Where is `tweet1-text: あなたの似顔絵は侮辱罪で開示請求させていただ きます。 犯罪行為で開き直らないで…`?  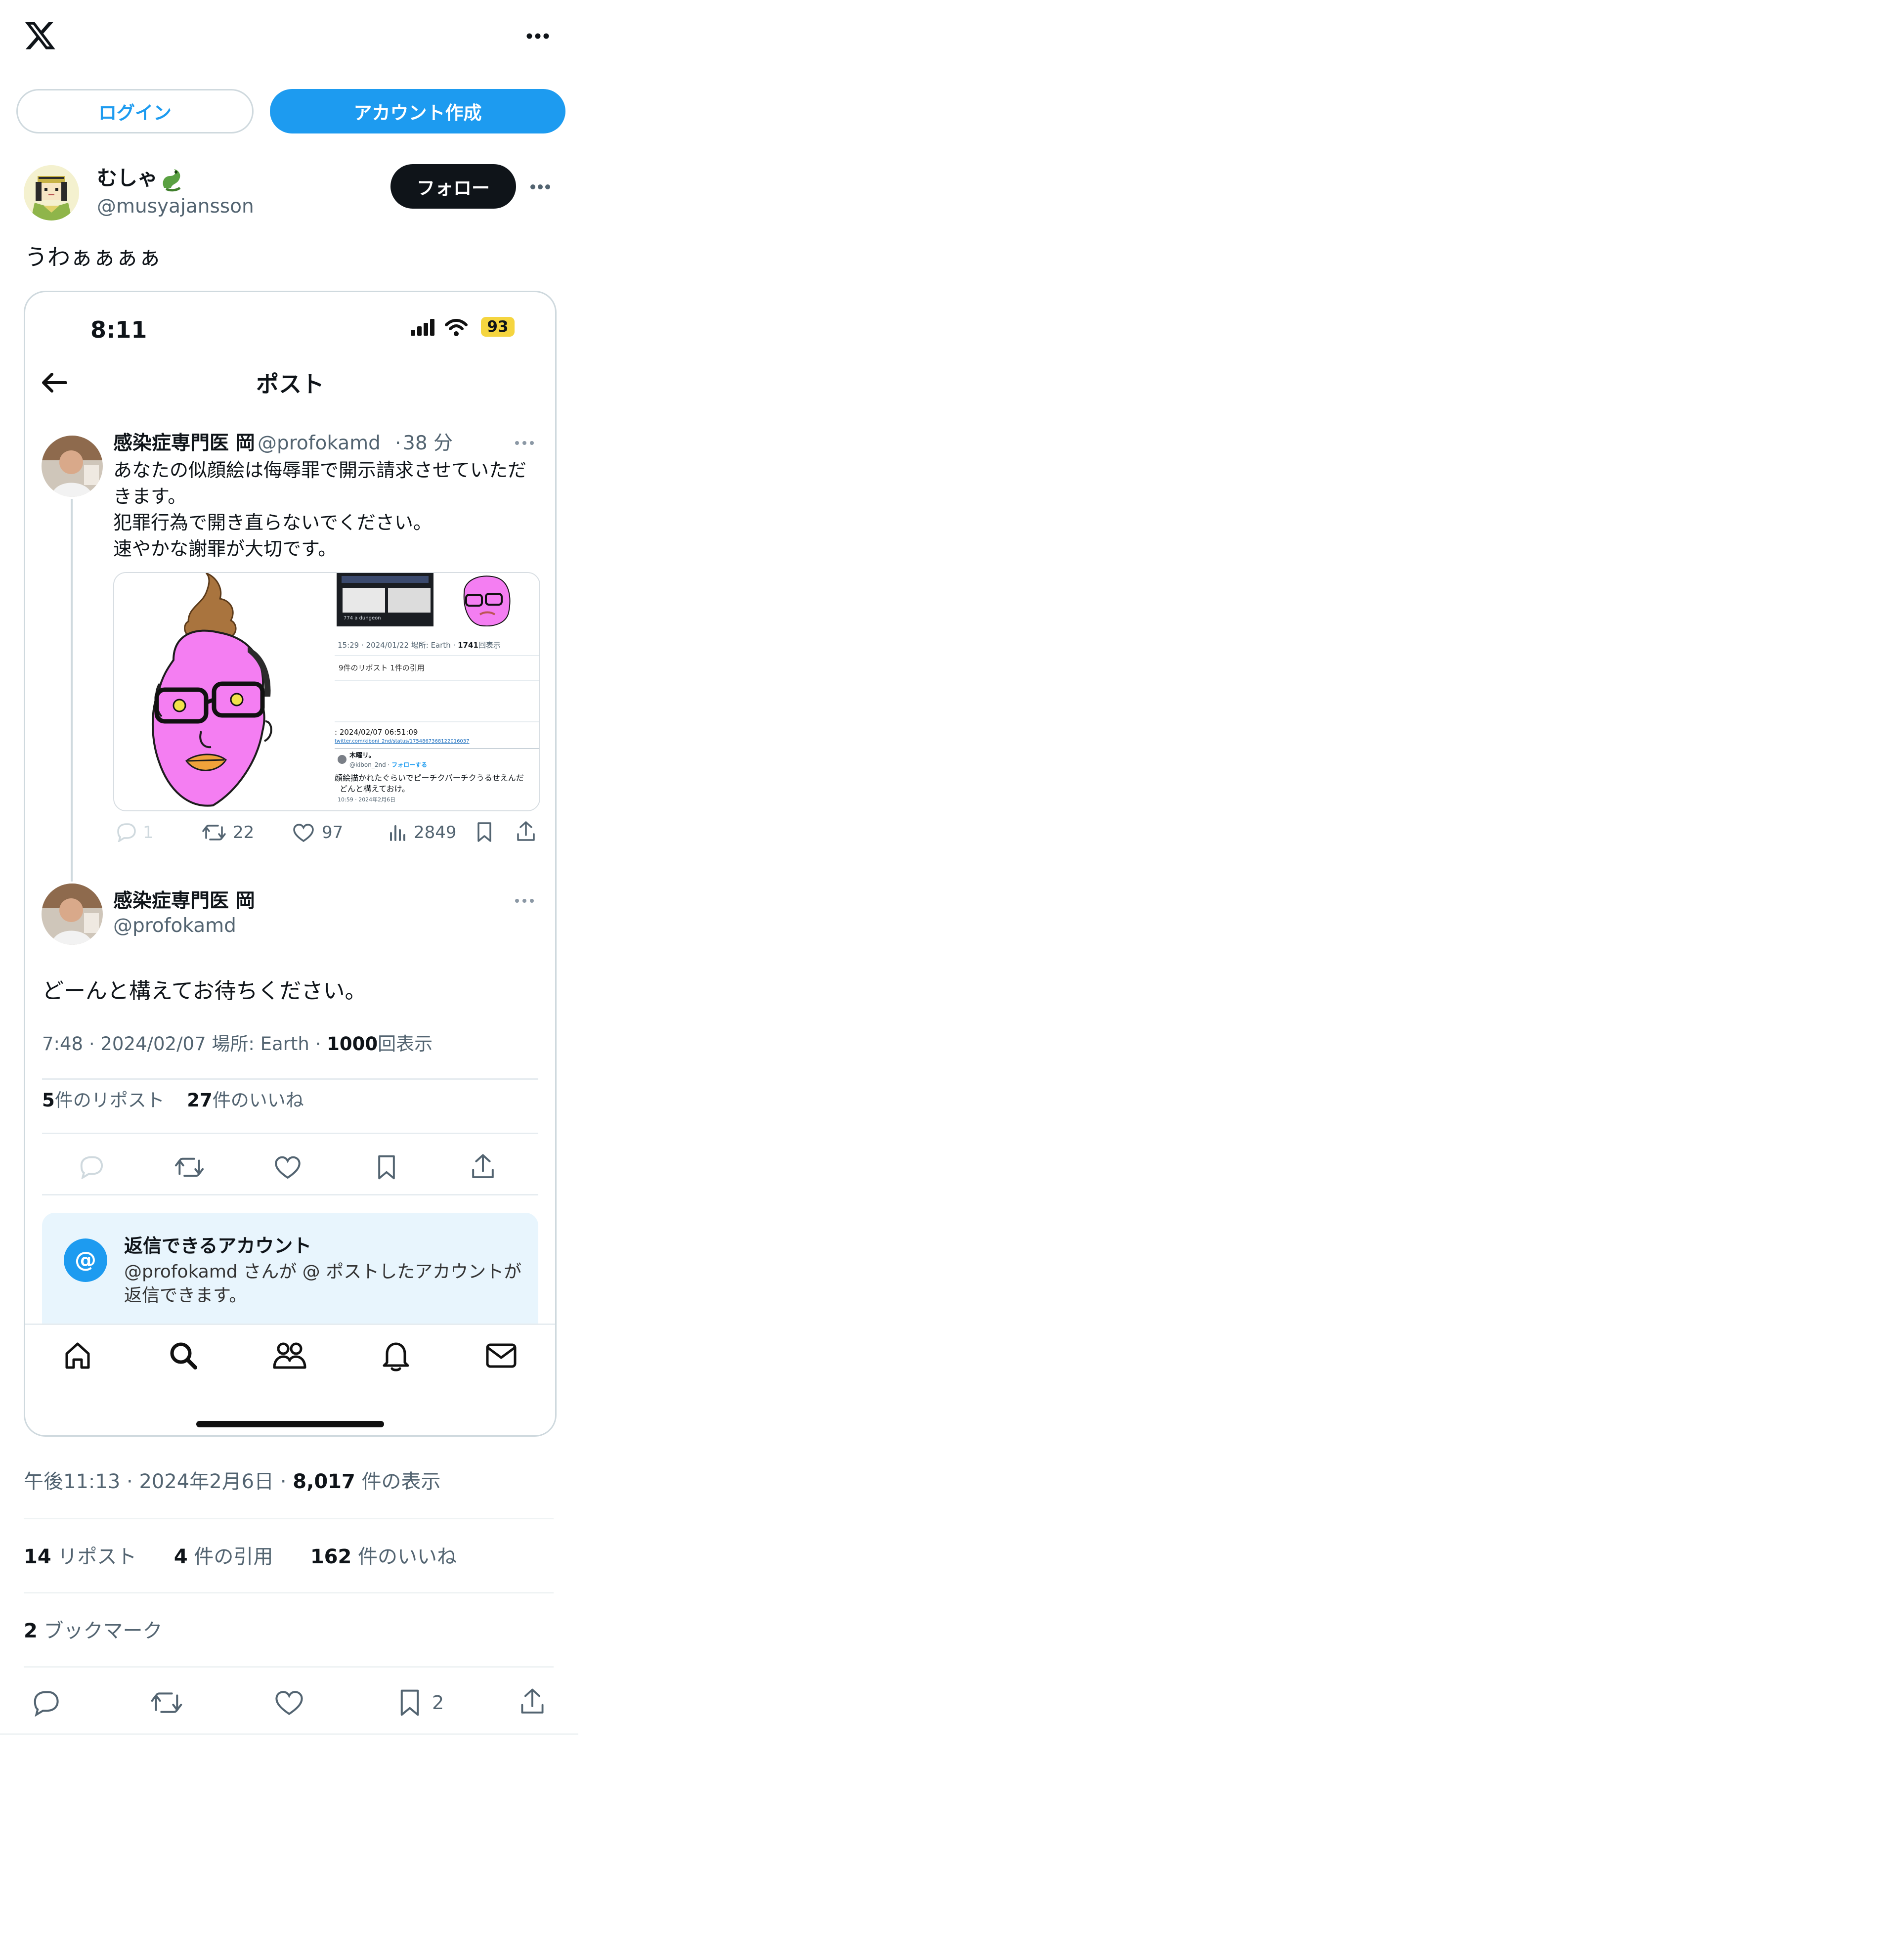 tweet1-text: あなたの似顔絵は侮辱罪で開示請求させていただ きます。 犯罪行為で開き直らないで… is located at coordinates (319, 509).